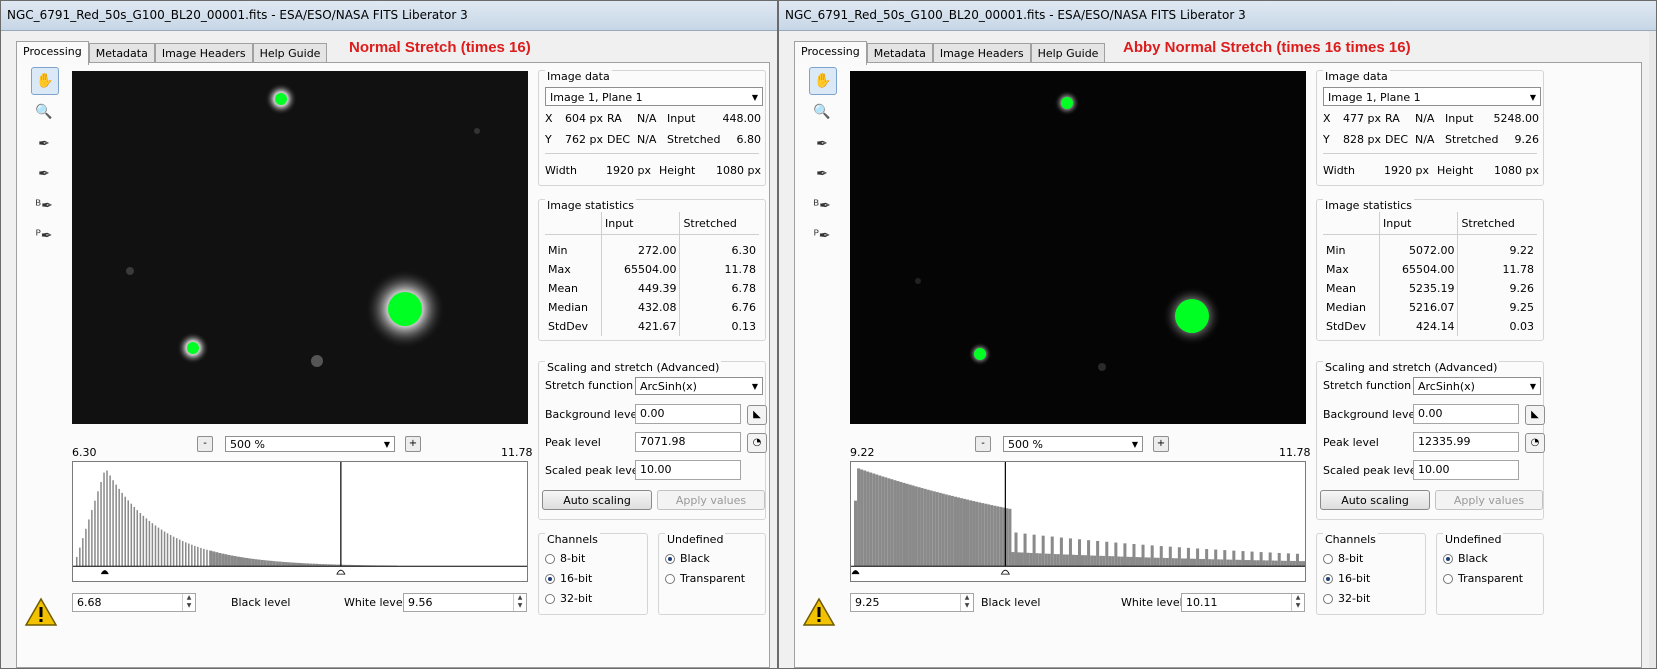  Describe the element at coordinates (134, 602) in the screenshot. I see `black-level-input: 6.68 ▲ ▼` at that location.